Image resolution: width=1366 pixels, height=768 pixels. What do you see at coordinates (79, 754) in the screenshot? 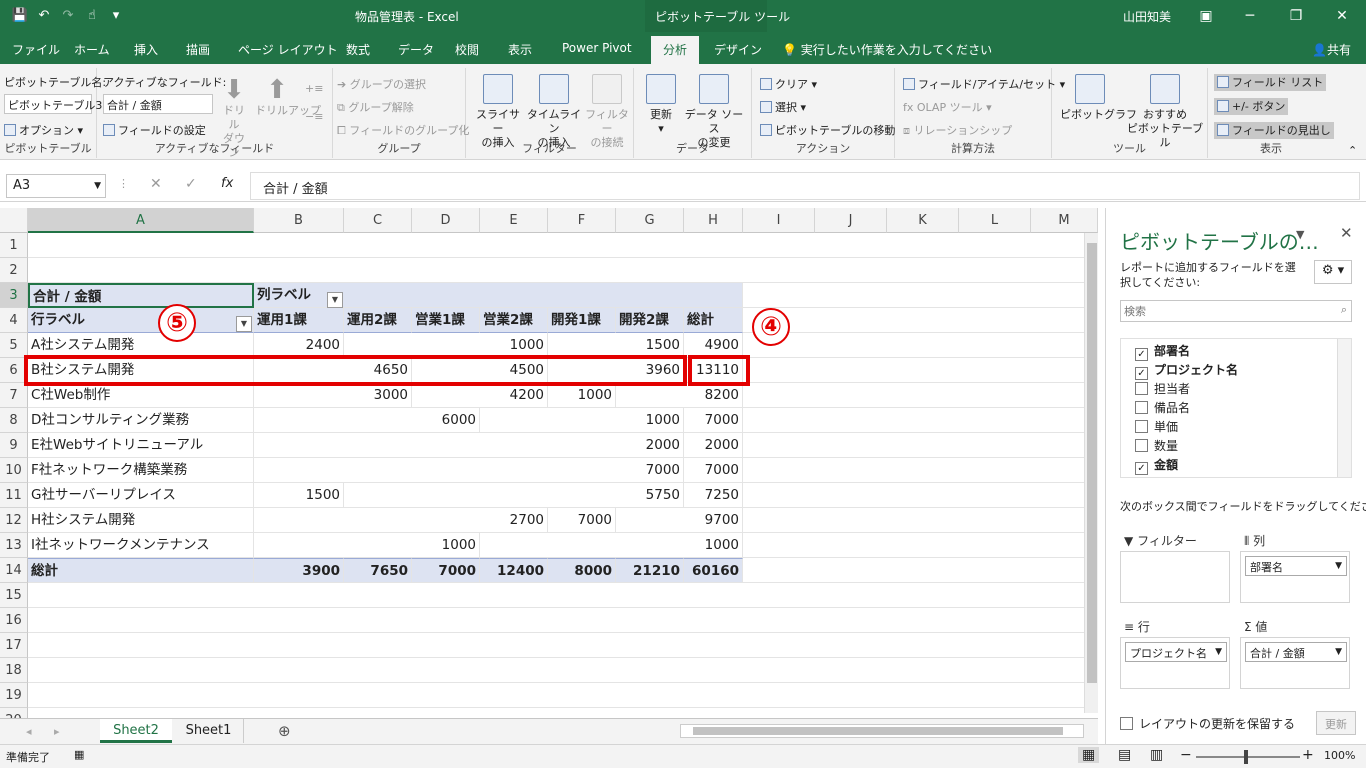
I see `macro-record-icon: ▦` at bounding box center [79, 754].